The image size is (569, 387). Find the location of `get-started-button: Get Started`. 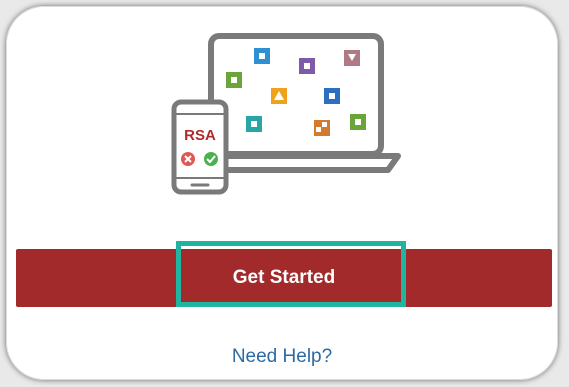

get-started-button: Get Started is located at coordinates (284, 278).